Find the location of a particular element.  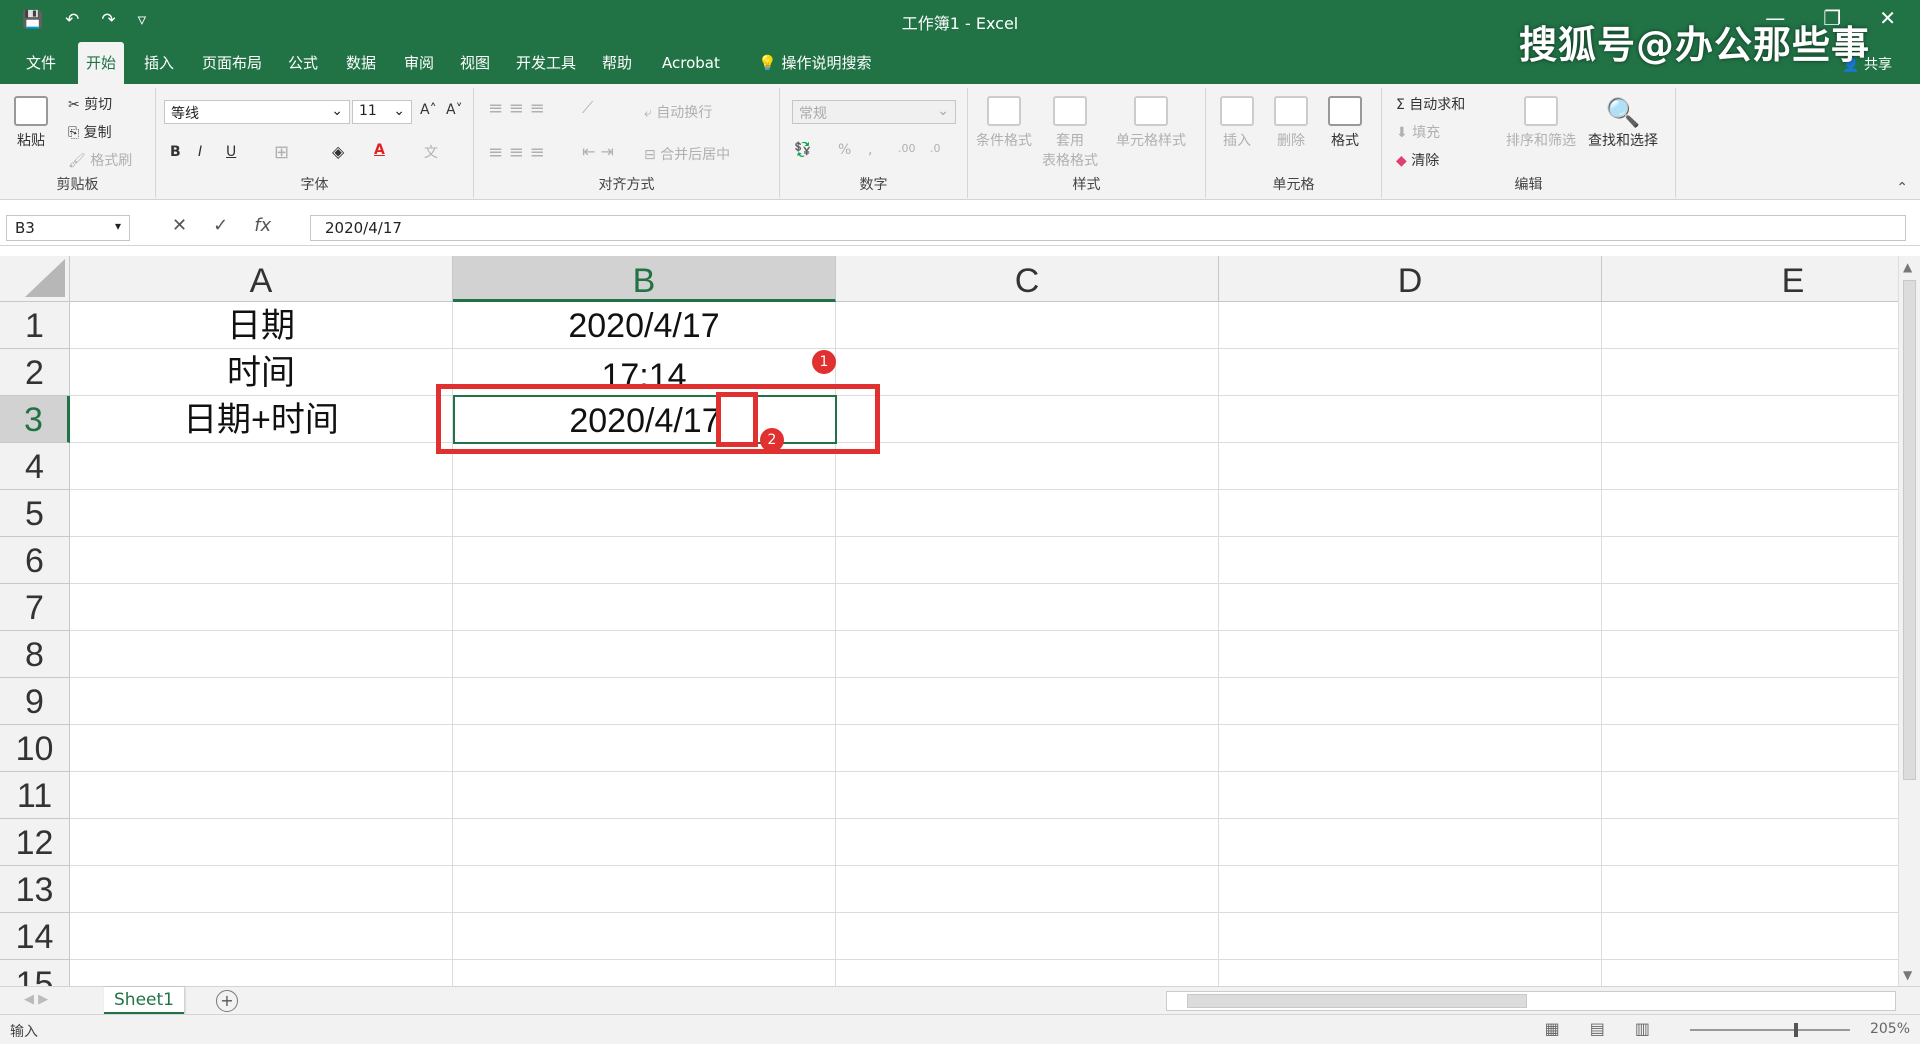

cells-group: 插入 删除 格式 单元格 is located at coordinates (1294, 143).